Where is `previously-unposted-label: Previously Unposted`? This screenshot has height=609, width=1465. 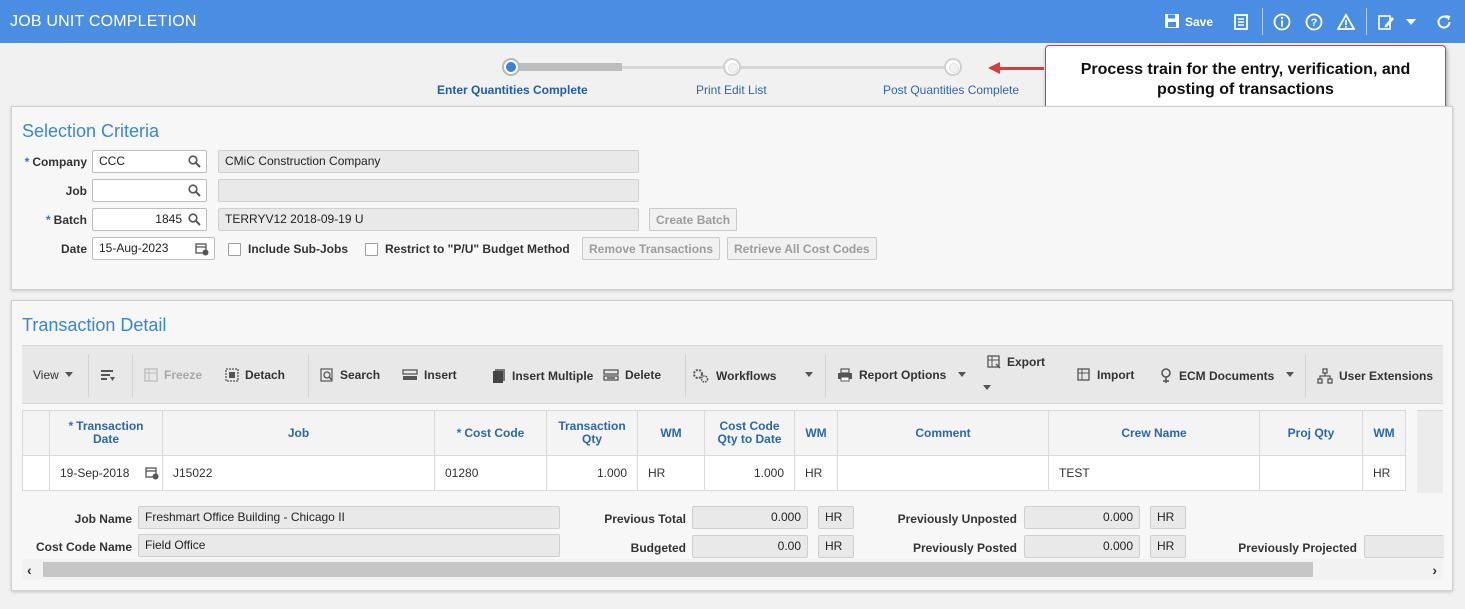
previously-unposted-label: Previously Unposted is located at coordinates (957, 519).